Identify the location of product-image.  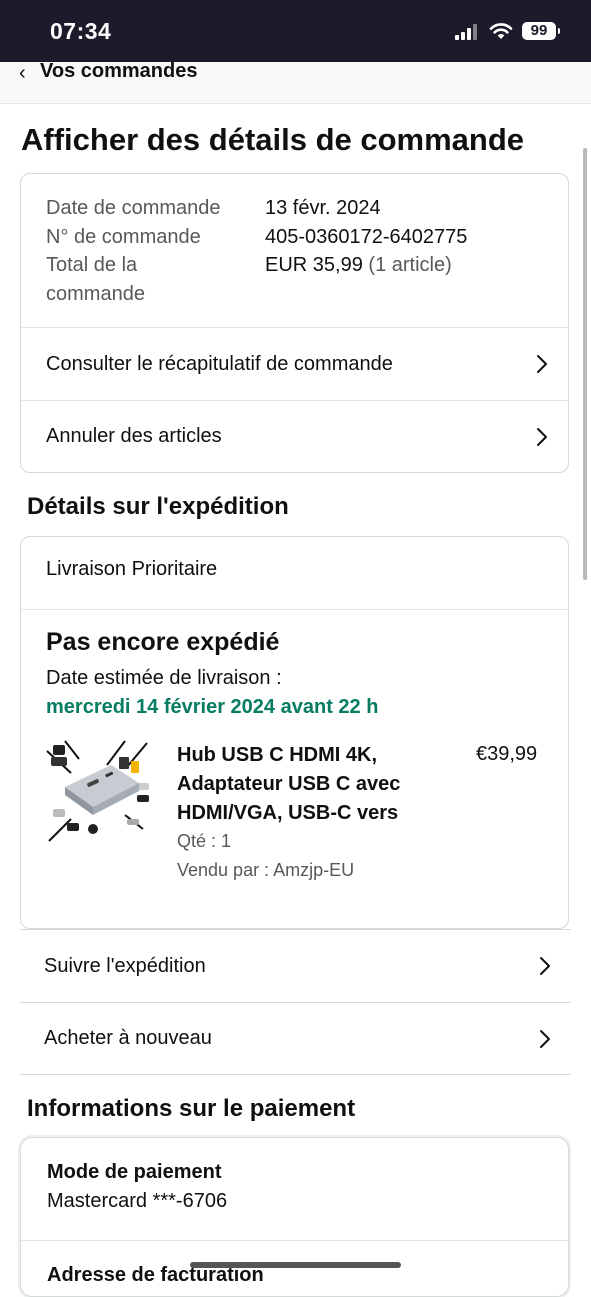
(99, 794).